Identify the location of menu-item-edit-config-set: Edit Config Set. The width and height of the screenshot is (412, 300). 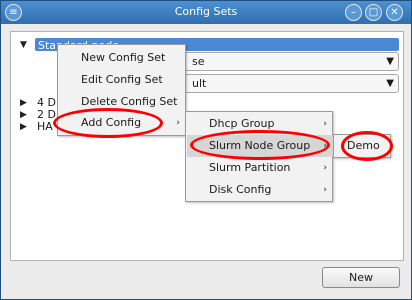
(122, 80).